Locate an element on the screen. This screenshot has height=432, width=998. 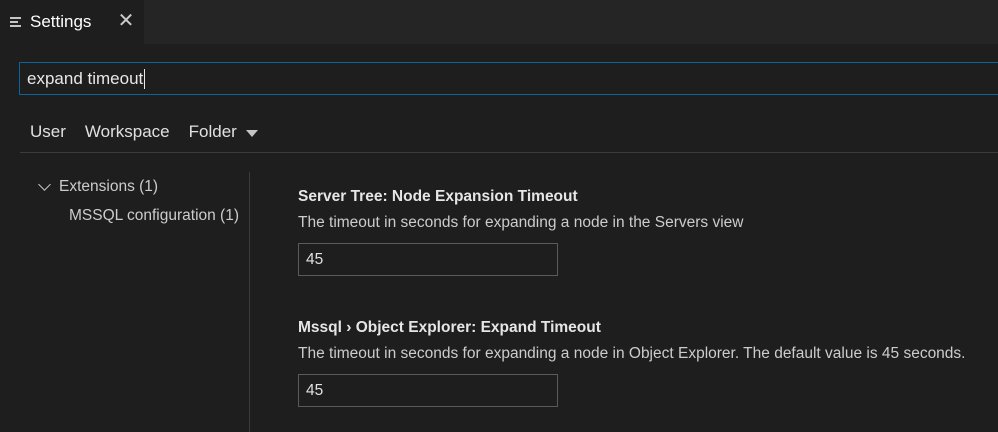
toc-item-mssql-configuration: MSSQL configuration (1) is located at coordinates (137, 216).